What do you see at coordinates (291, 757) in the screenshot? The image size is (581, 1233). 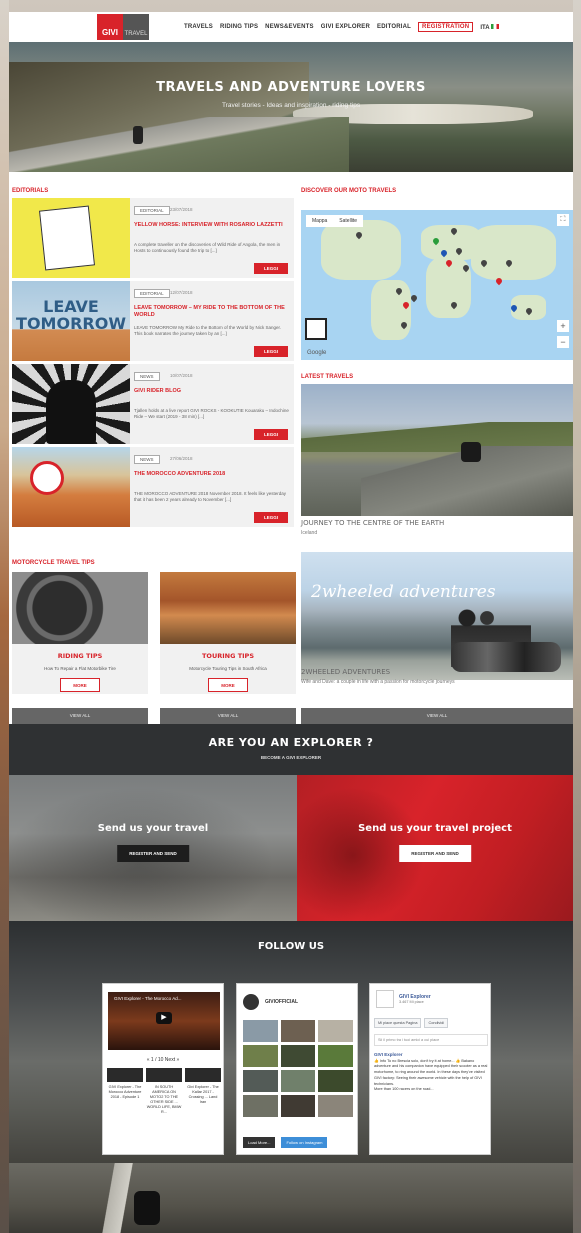 I see `explorer-subtitle: BECOME A GIVI EXPLORER` at bounding box center [291, 757].